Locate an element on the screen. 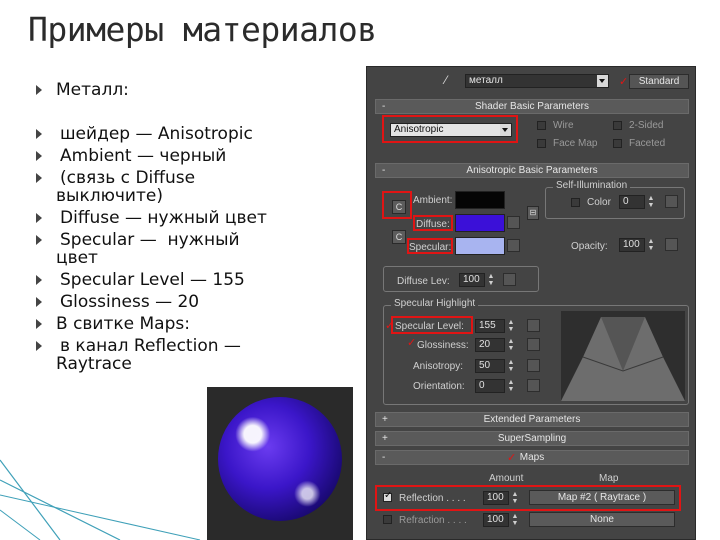 The width and height of the screenshot is (720, 540). rollout-anisotropic-basic: - Anisotropic Basic Parameters is located at coordinates (532, 170).